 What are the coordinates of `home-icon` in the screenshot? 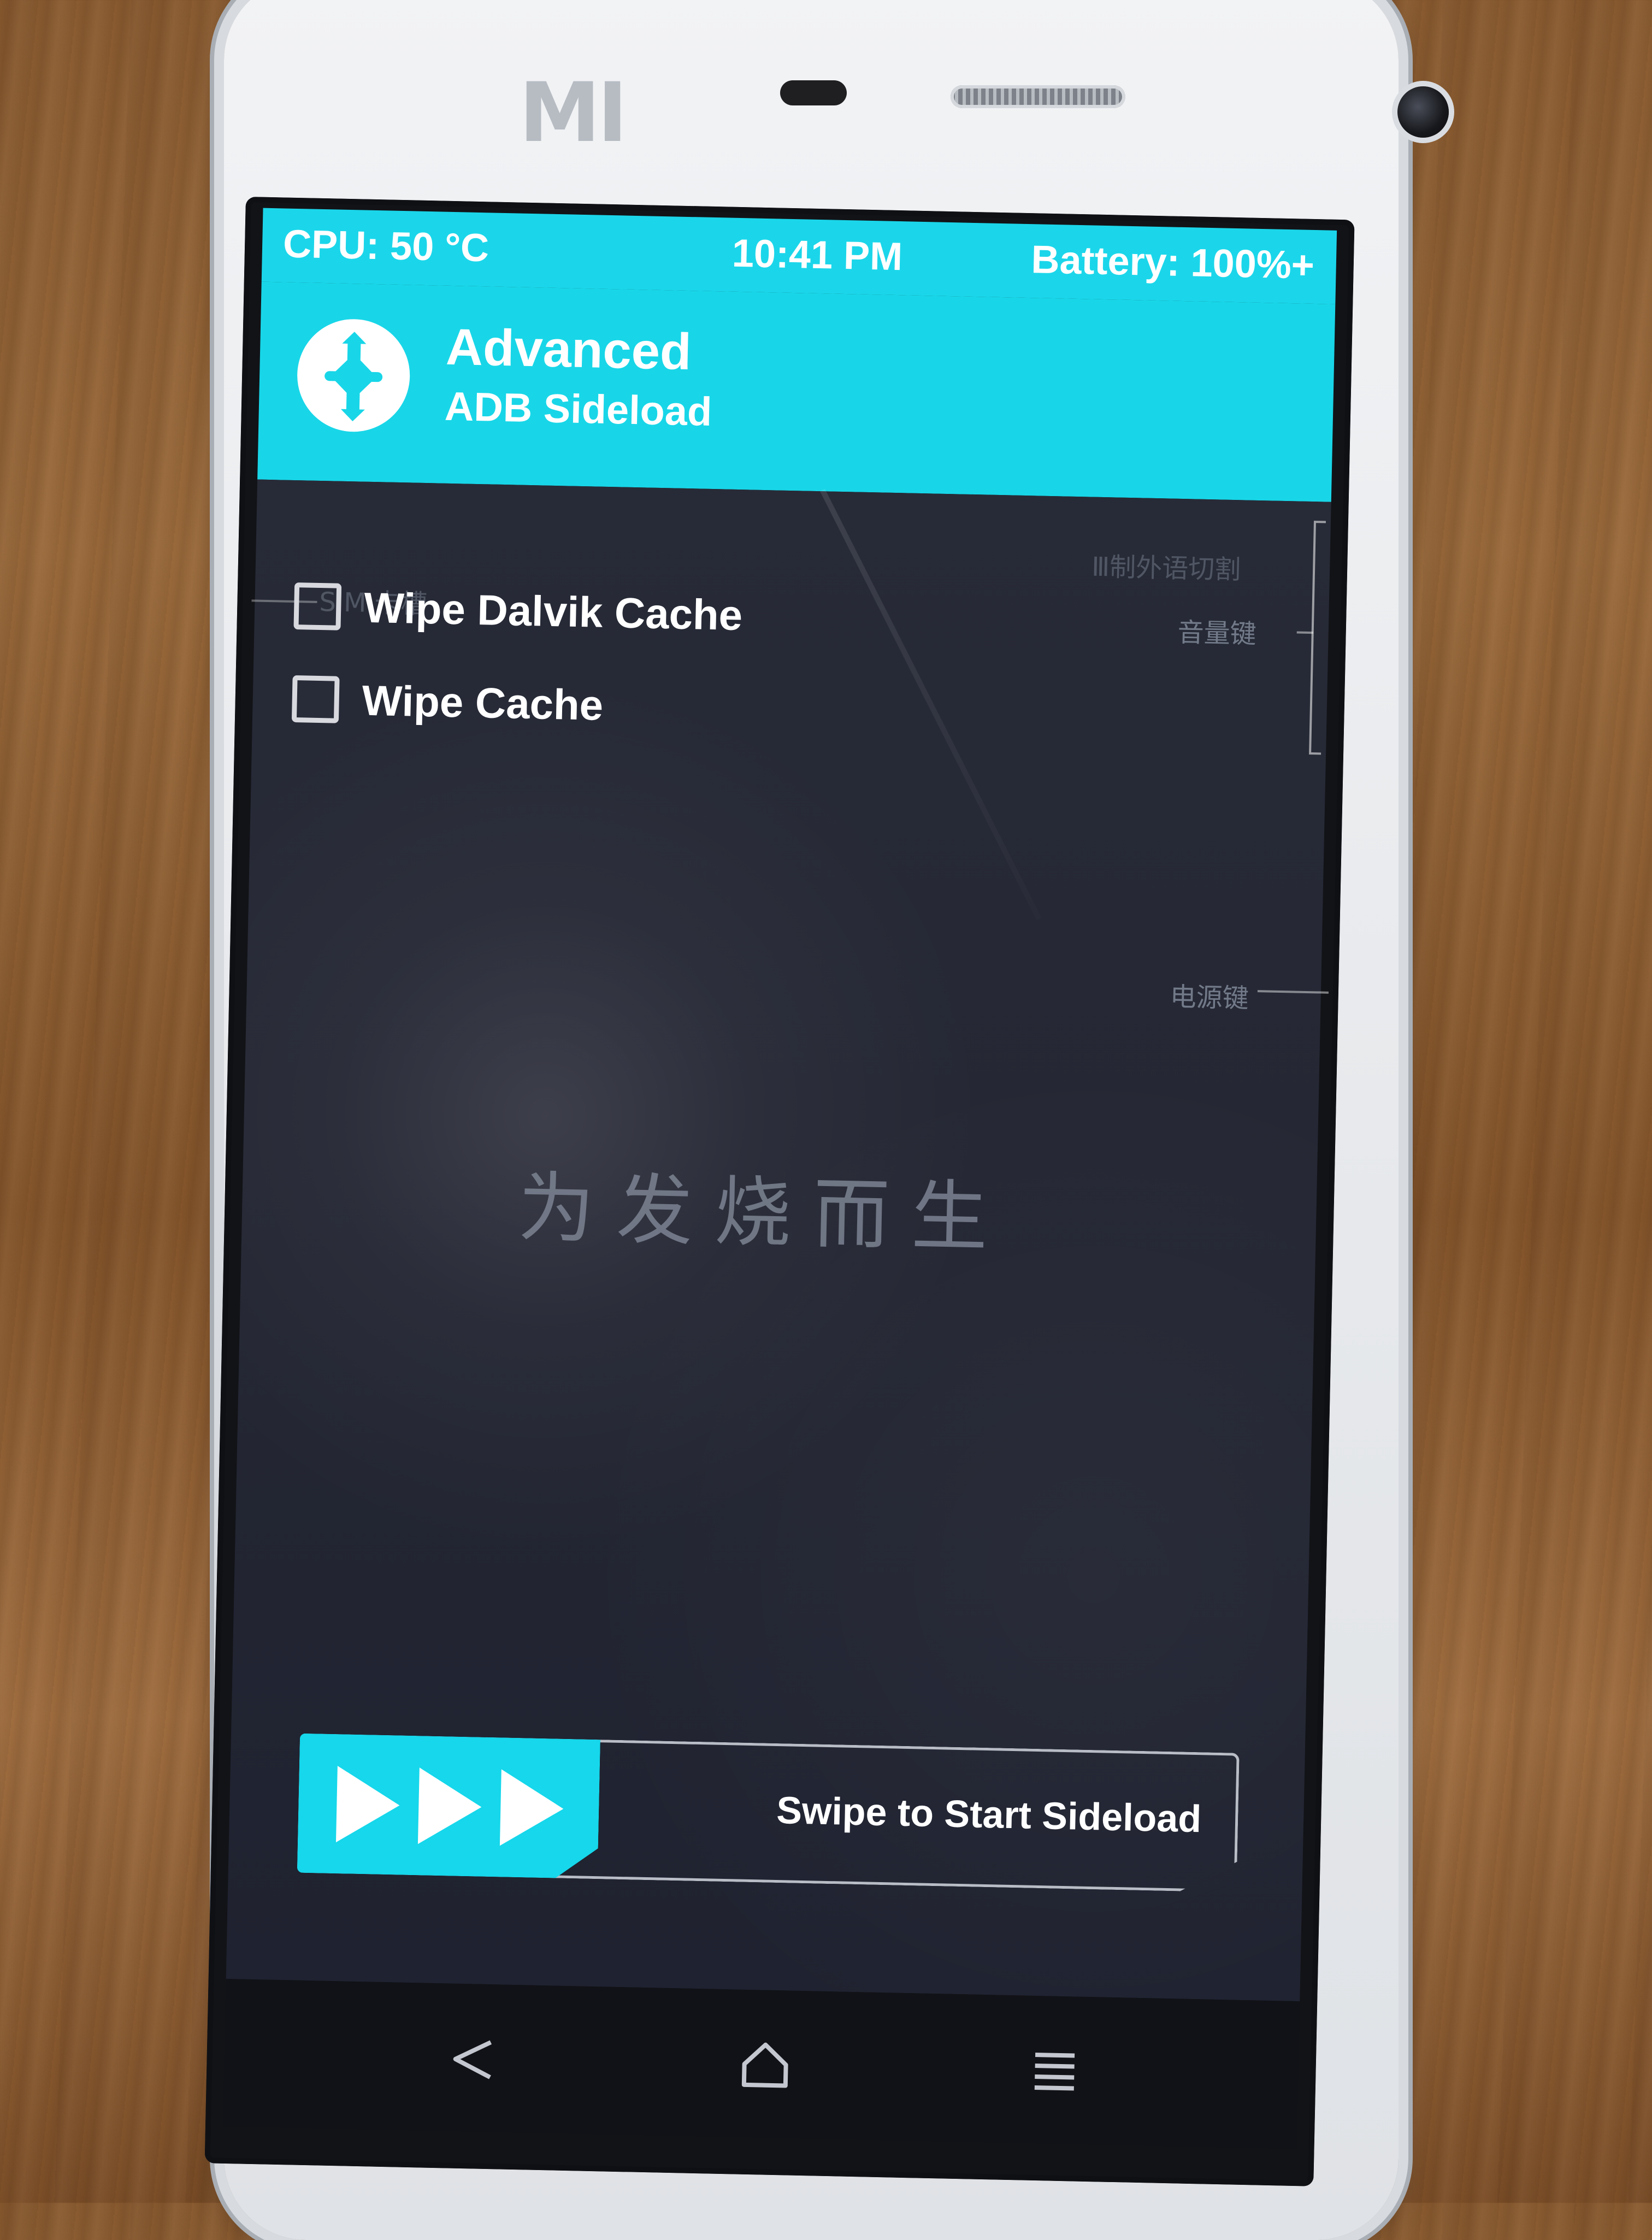 It's located at (764, 2065).